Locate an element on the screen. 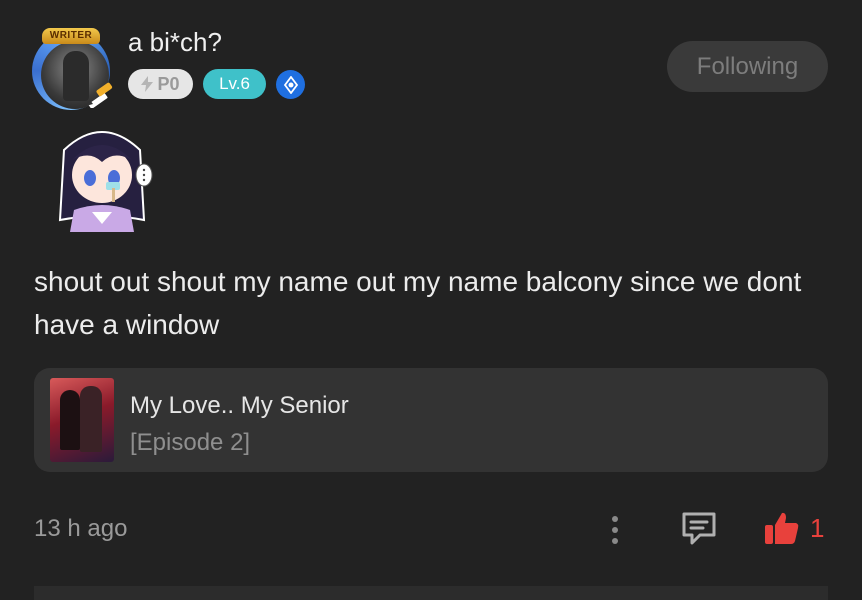 This screenshot has width=862, height=600. pencil-icon is located at coordinates (99, 95).